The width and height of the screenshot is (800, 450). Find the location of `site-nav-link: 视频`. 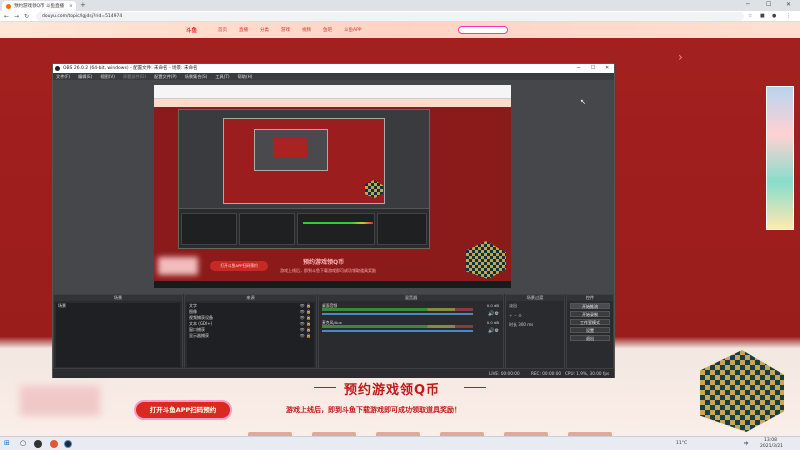

site-nav-link: 视频 is located at coordinates (306, 30).